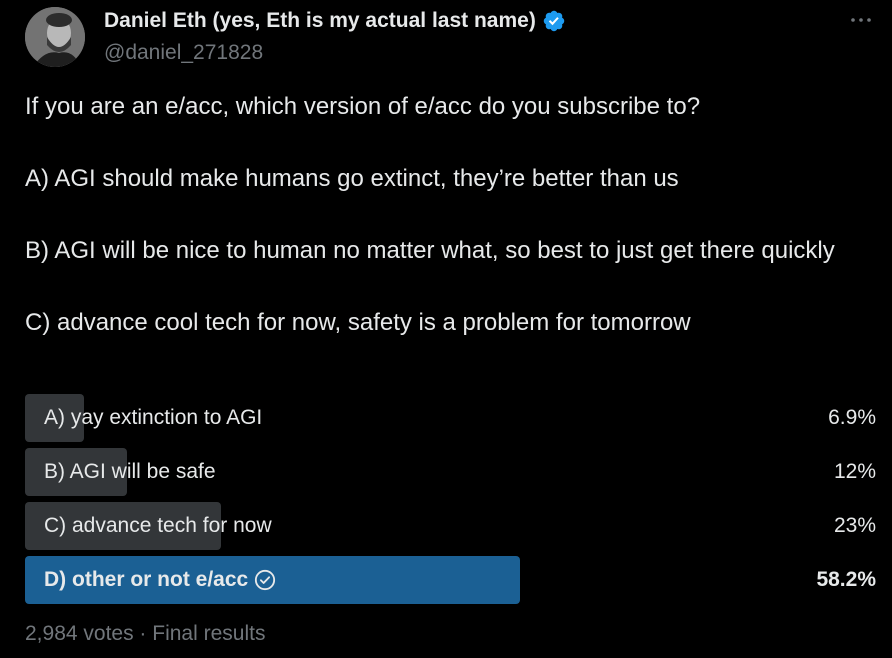  Describe the element at coordinates (450, 580) in the screenshot. I see `poll-option-d: D) other or not e/acc 58.2%` at that location.